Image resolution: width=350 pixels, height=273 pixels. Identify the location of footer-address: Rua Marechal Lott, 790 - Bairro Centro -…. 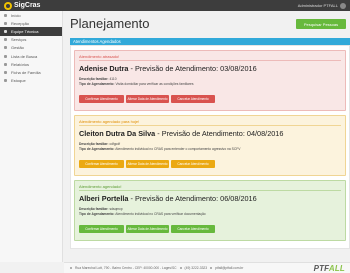
(126, 268).